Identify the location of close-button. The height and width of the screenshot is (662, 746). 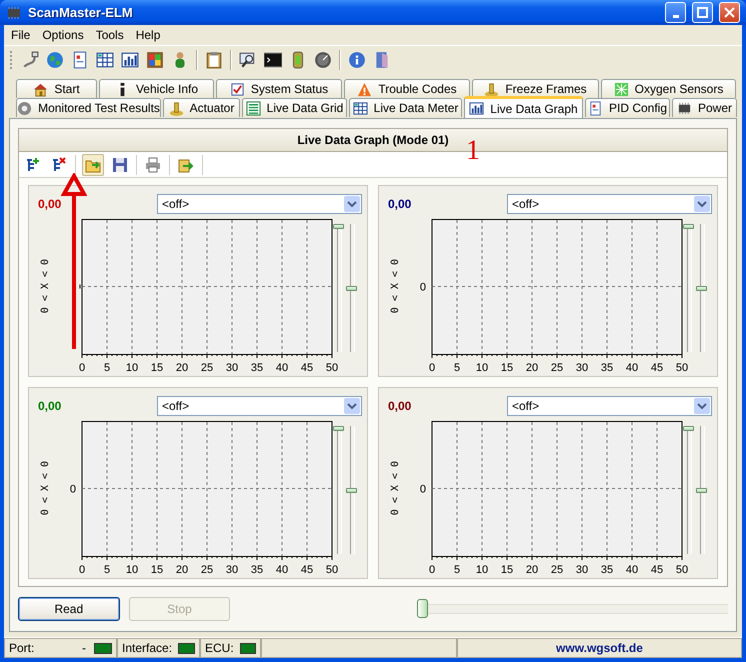
(729, 12).